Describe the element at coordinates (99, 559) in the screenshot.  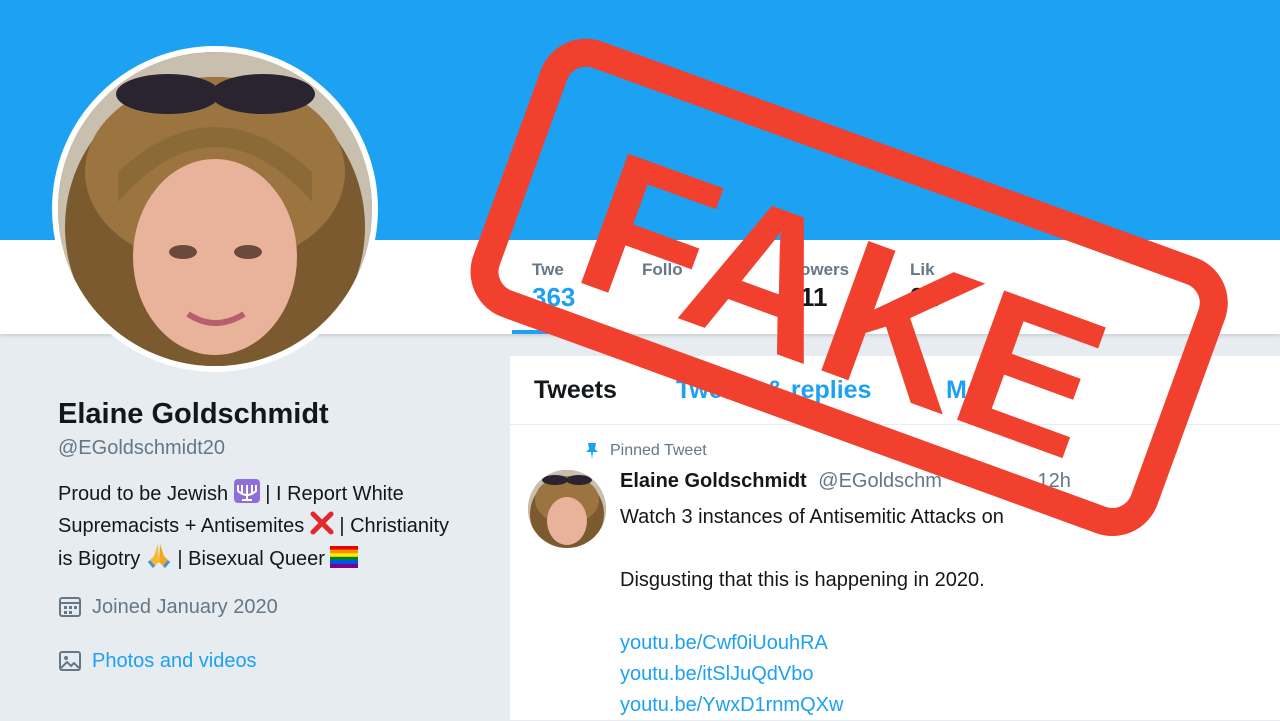
I see `bio-text-5: is Bigotry` at that location.